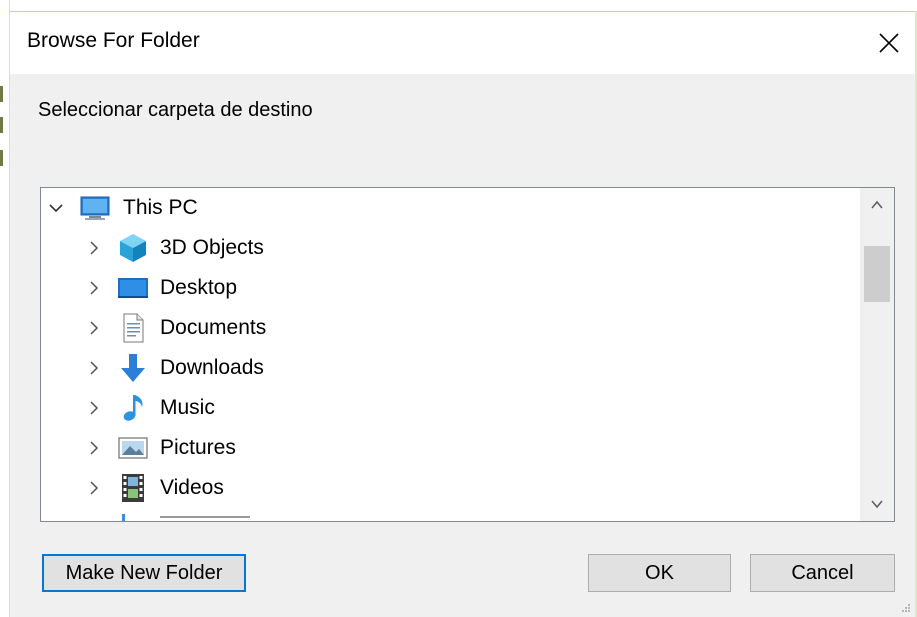 The height and width of the screenshot is (617, 917). Describe the element at coordinates (450, 208) in the screenshot. I see `tree-item-this-pc: This PC` at that location.